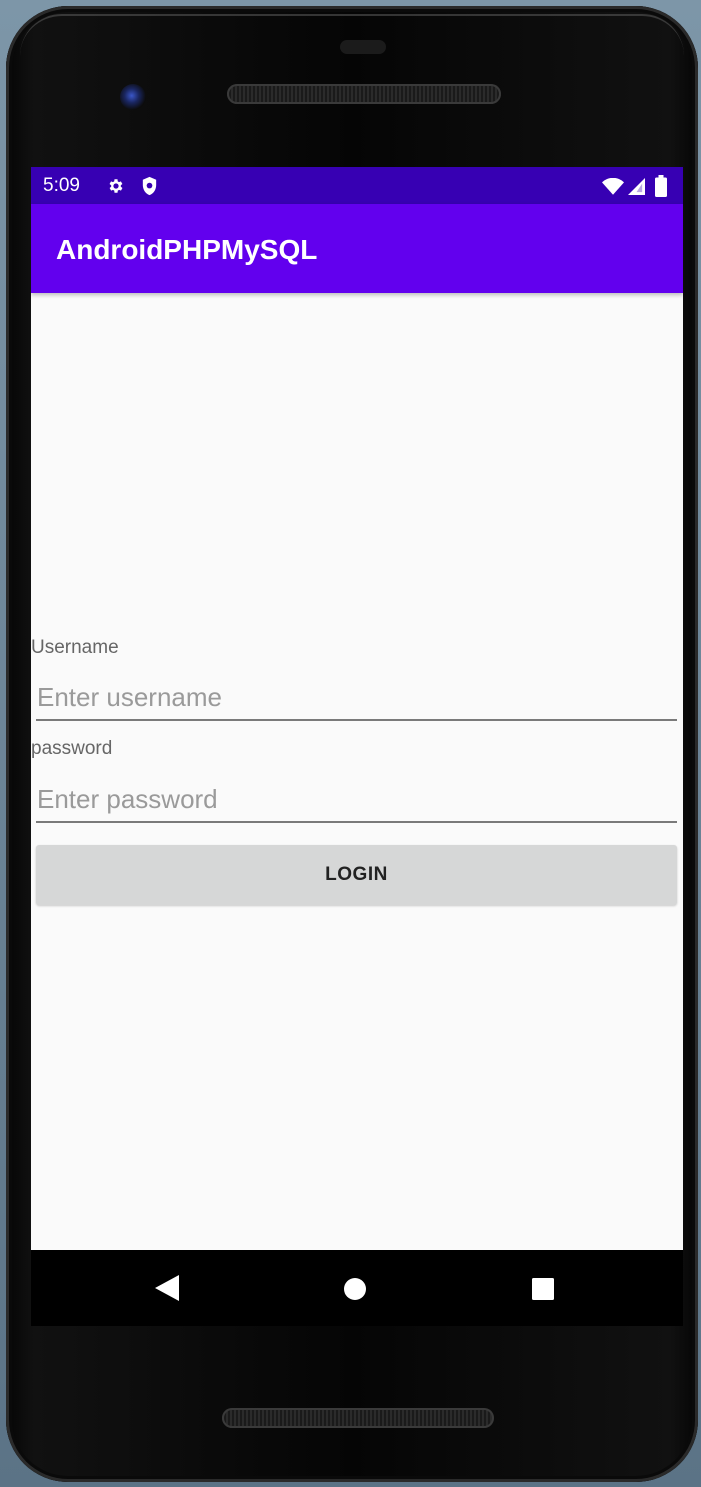  Describe the element at coordinates (356, 800) in the screenshot. I see `password-input` at that location.